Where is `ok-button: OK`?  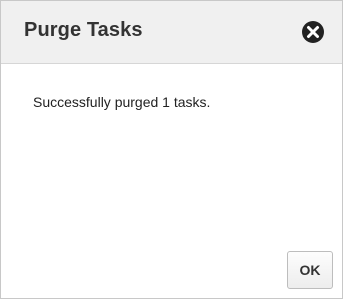 ok-button: OK is located at coordinates (310, 270).